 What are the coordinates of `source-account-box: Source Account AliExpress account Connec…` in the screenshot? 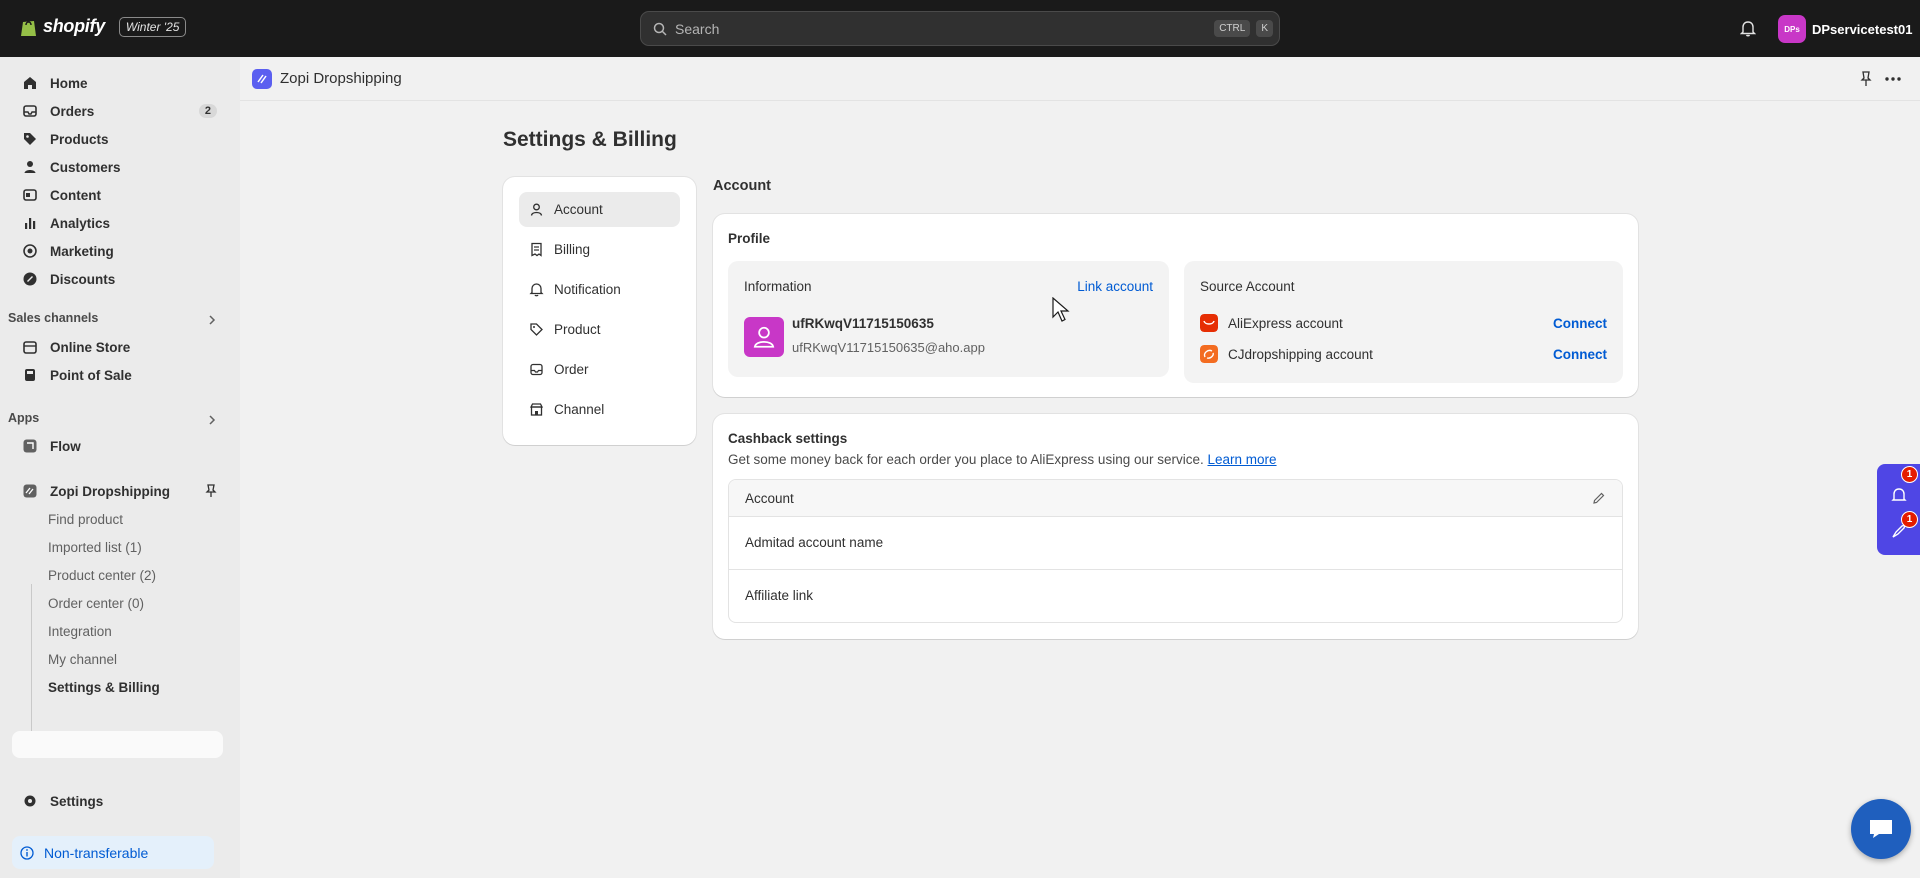 It's located at (1403, 322).